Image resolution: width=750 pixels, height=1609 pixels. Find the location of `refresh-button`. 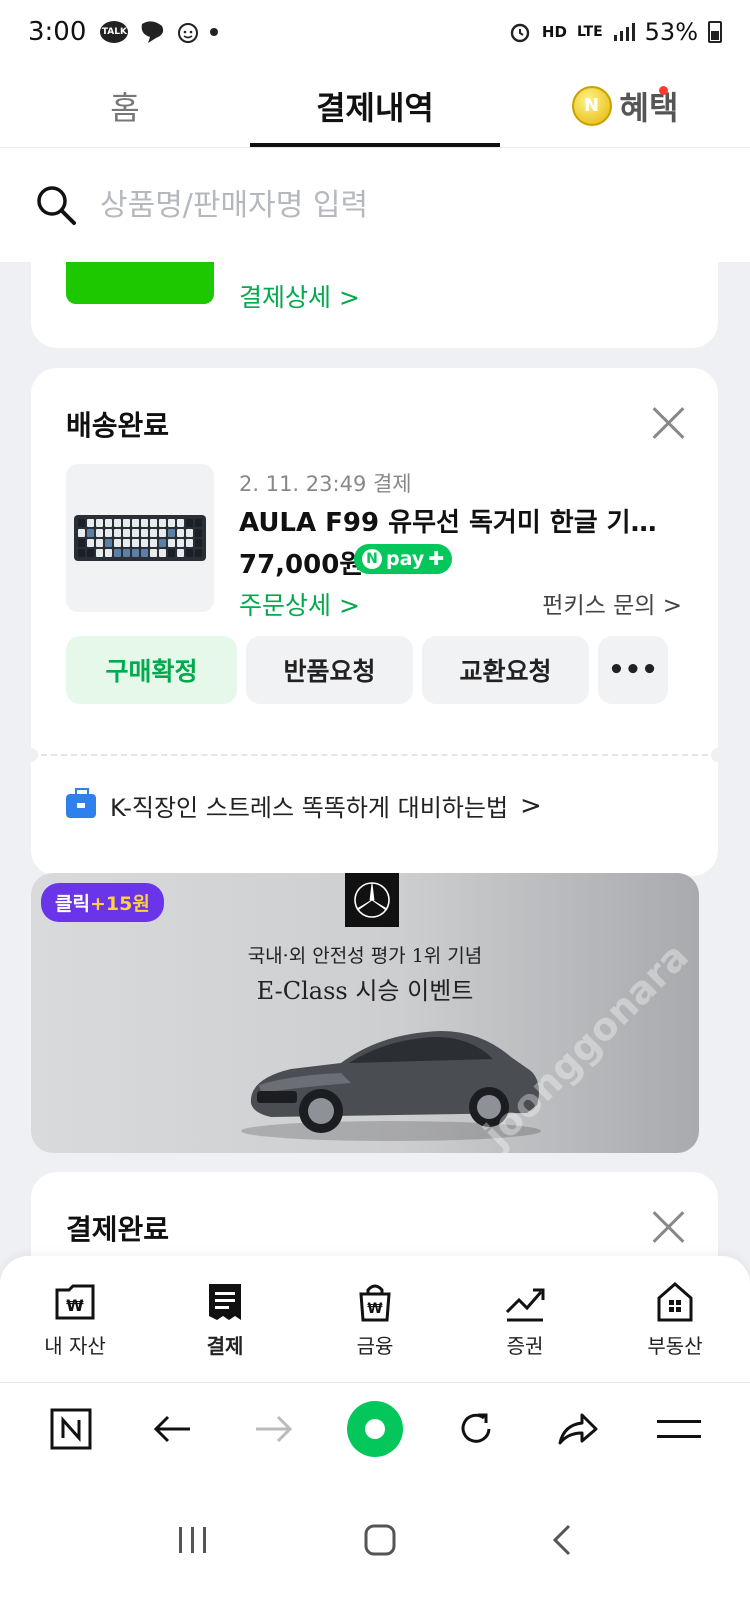

refresh-button is located at coordinates (476, 1429).